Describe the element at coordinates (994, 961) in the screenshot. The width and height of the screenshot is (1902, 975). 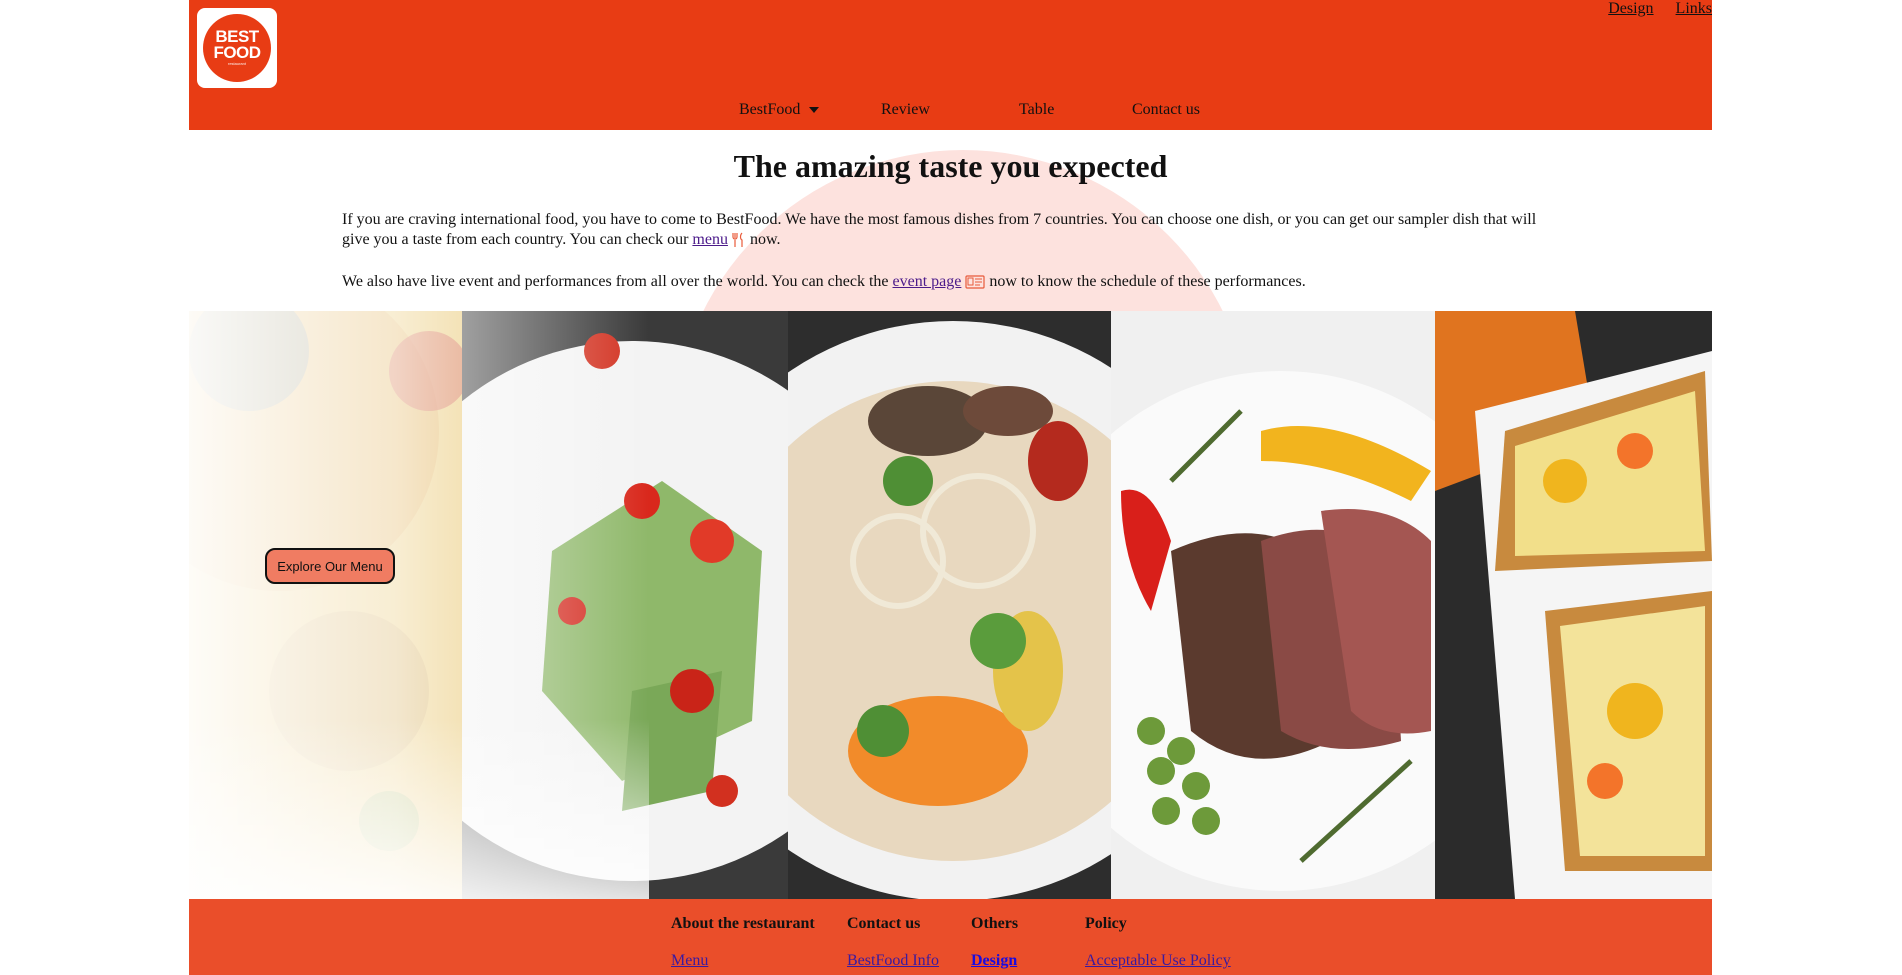
I see `footer-link-design: Design` at that location.